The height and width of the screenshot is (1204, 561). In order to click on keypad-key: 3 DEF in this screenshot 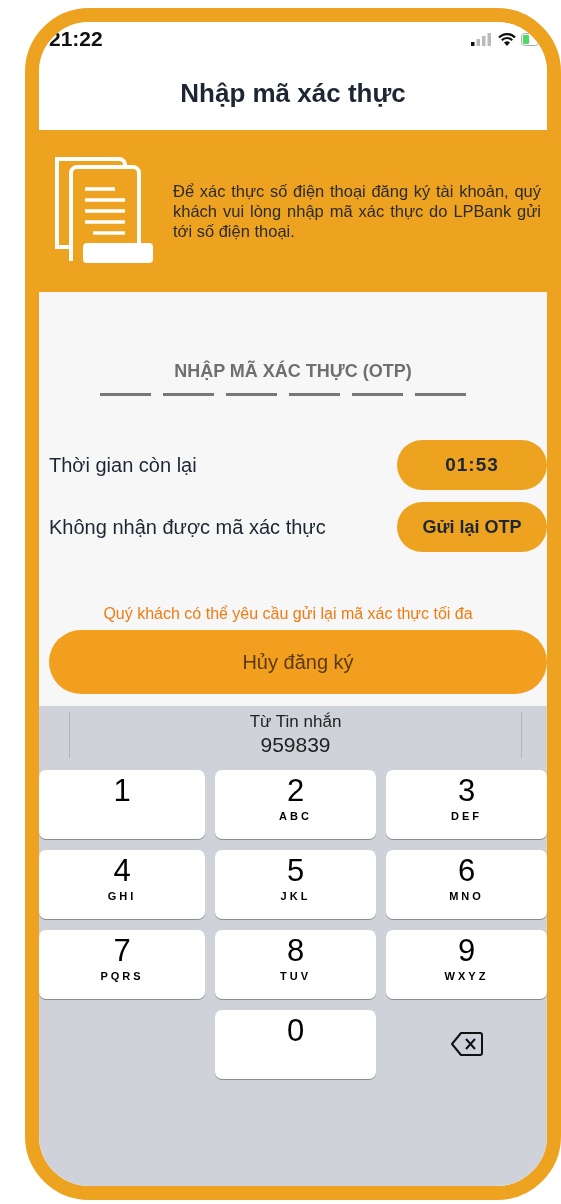, I will do `click(466, 804)`.